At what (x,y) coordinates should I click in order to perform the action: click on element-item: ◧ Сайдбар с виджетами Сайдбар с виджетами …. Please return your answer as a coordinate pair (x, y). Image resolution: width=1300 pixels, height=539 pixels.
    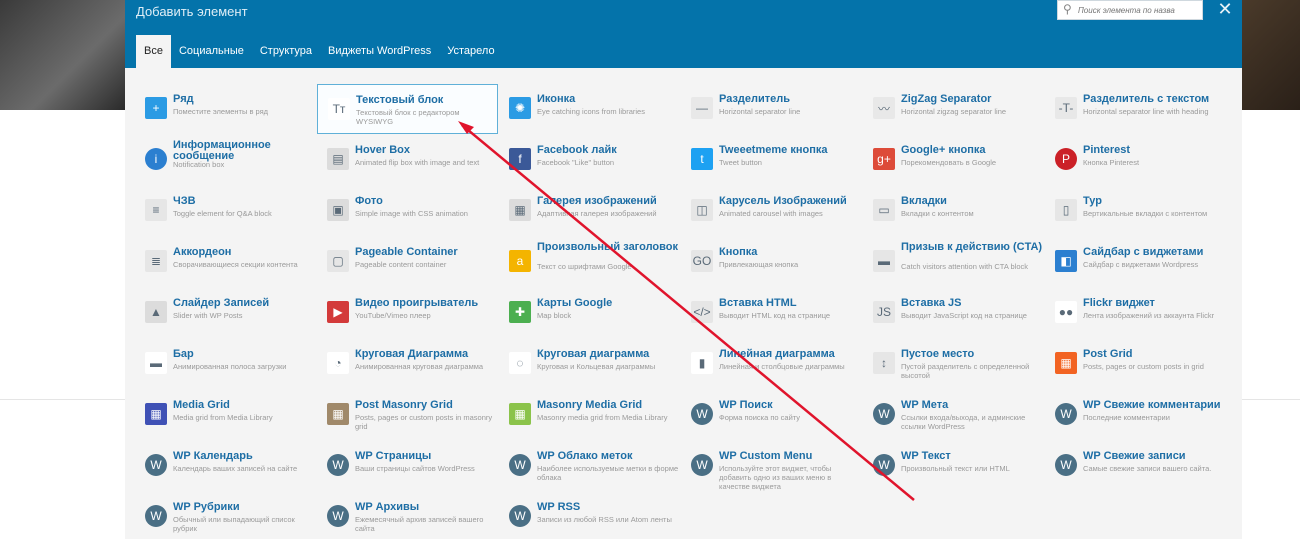
    Looking at the image, I should click on (1135, 262).